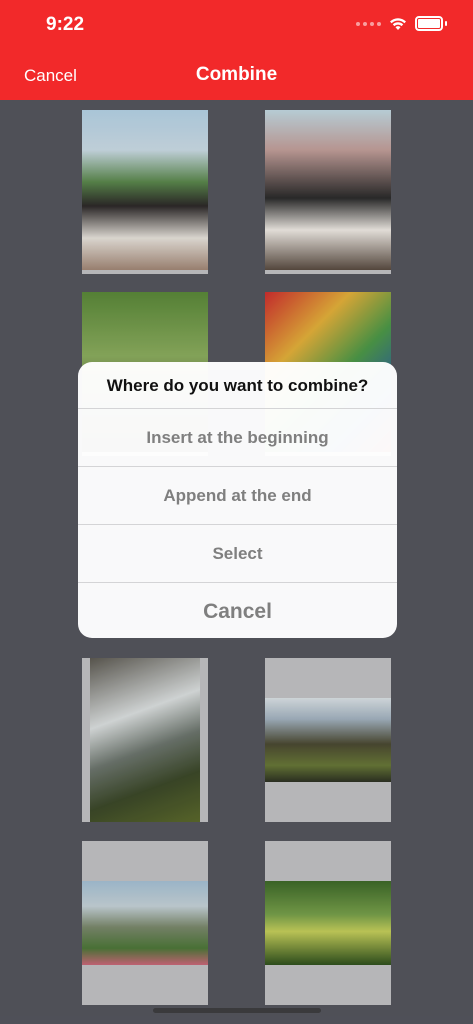 This screenshot has width=473, height=1024. I want to click on cancel-button: Cancel, so click(237, 610).